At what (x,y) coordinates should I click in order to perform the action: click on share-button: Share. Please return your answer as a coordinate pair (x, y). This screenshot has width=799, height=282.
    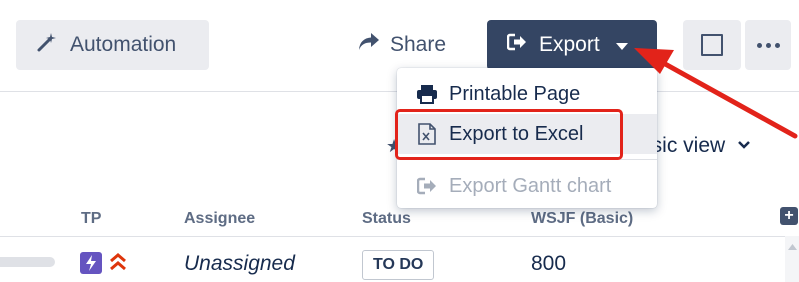
    Looking at the image, I should click on (407, 45).